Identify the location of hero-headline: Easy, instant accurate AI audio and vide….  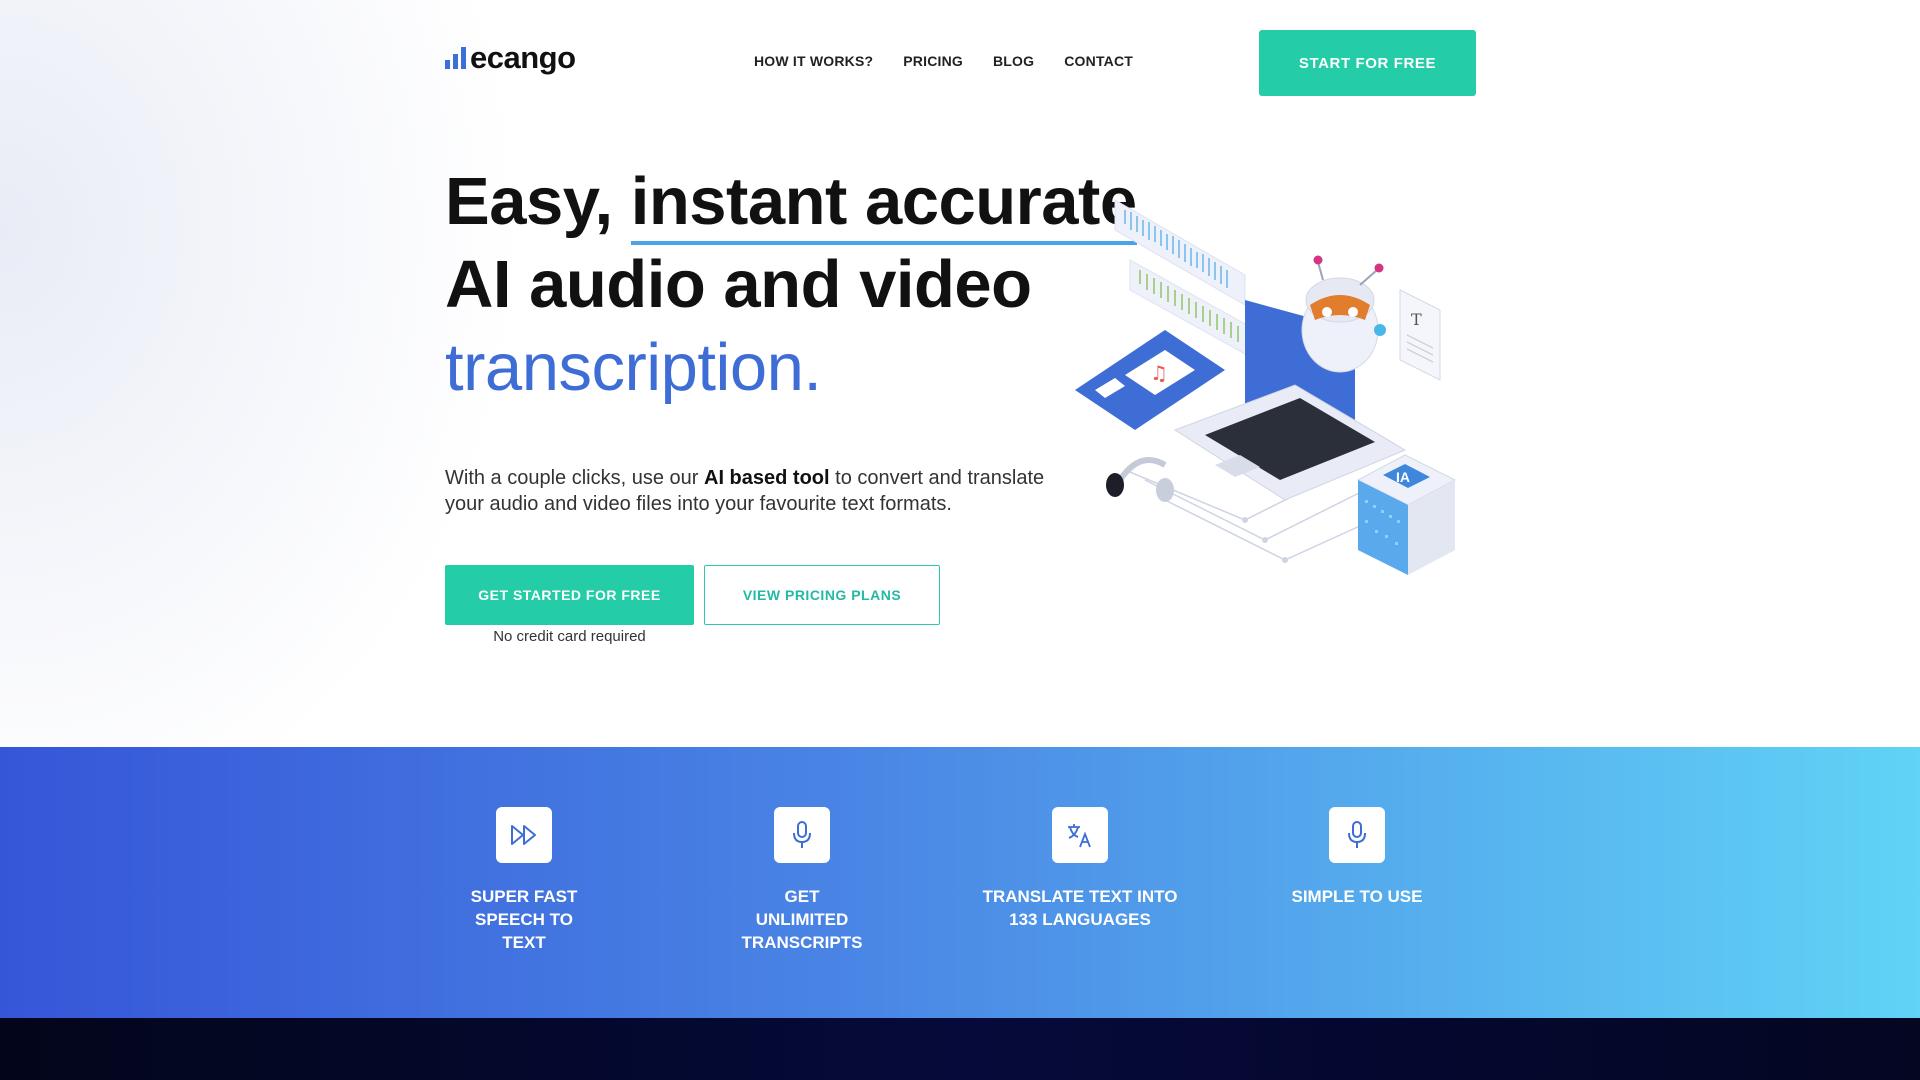
(791, 284).